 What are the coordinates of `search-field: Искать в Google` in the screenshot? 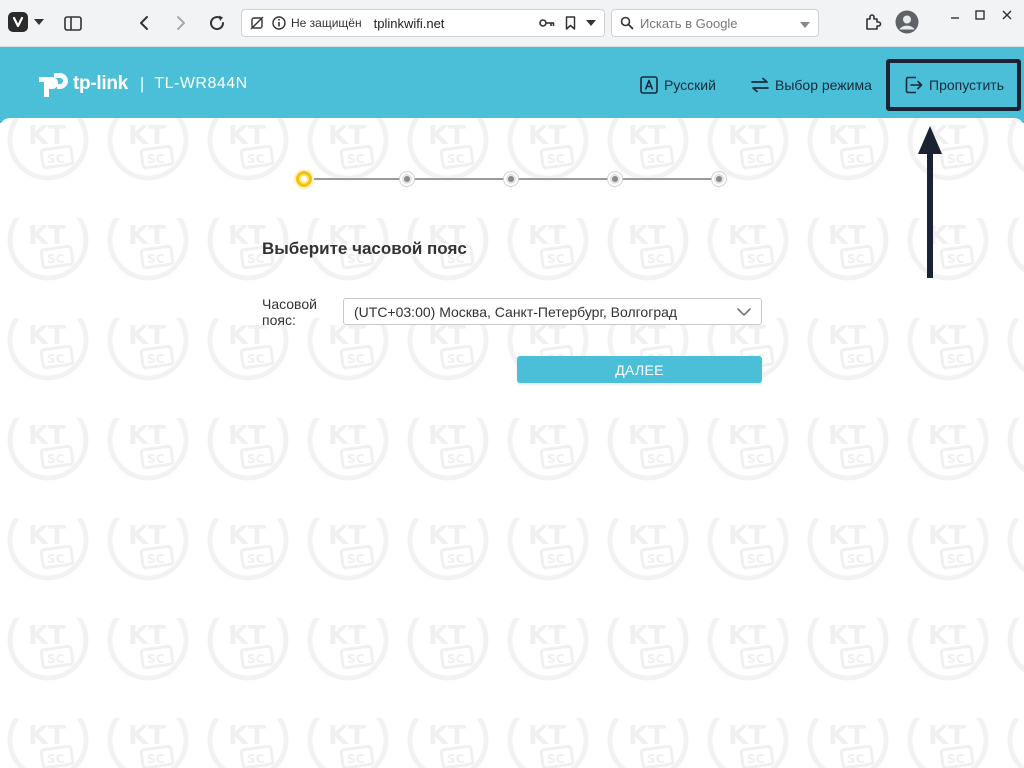 It's located at (715, 23).